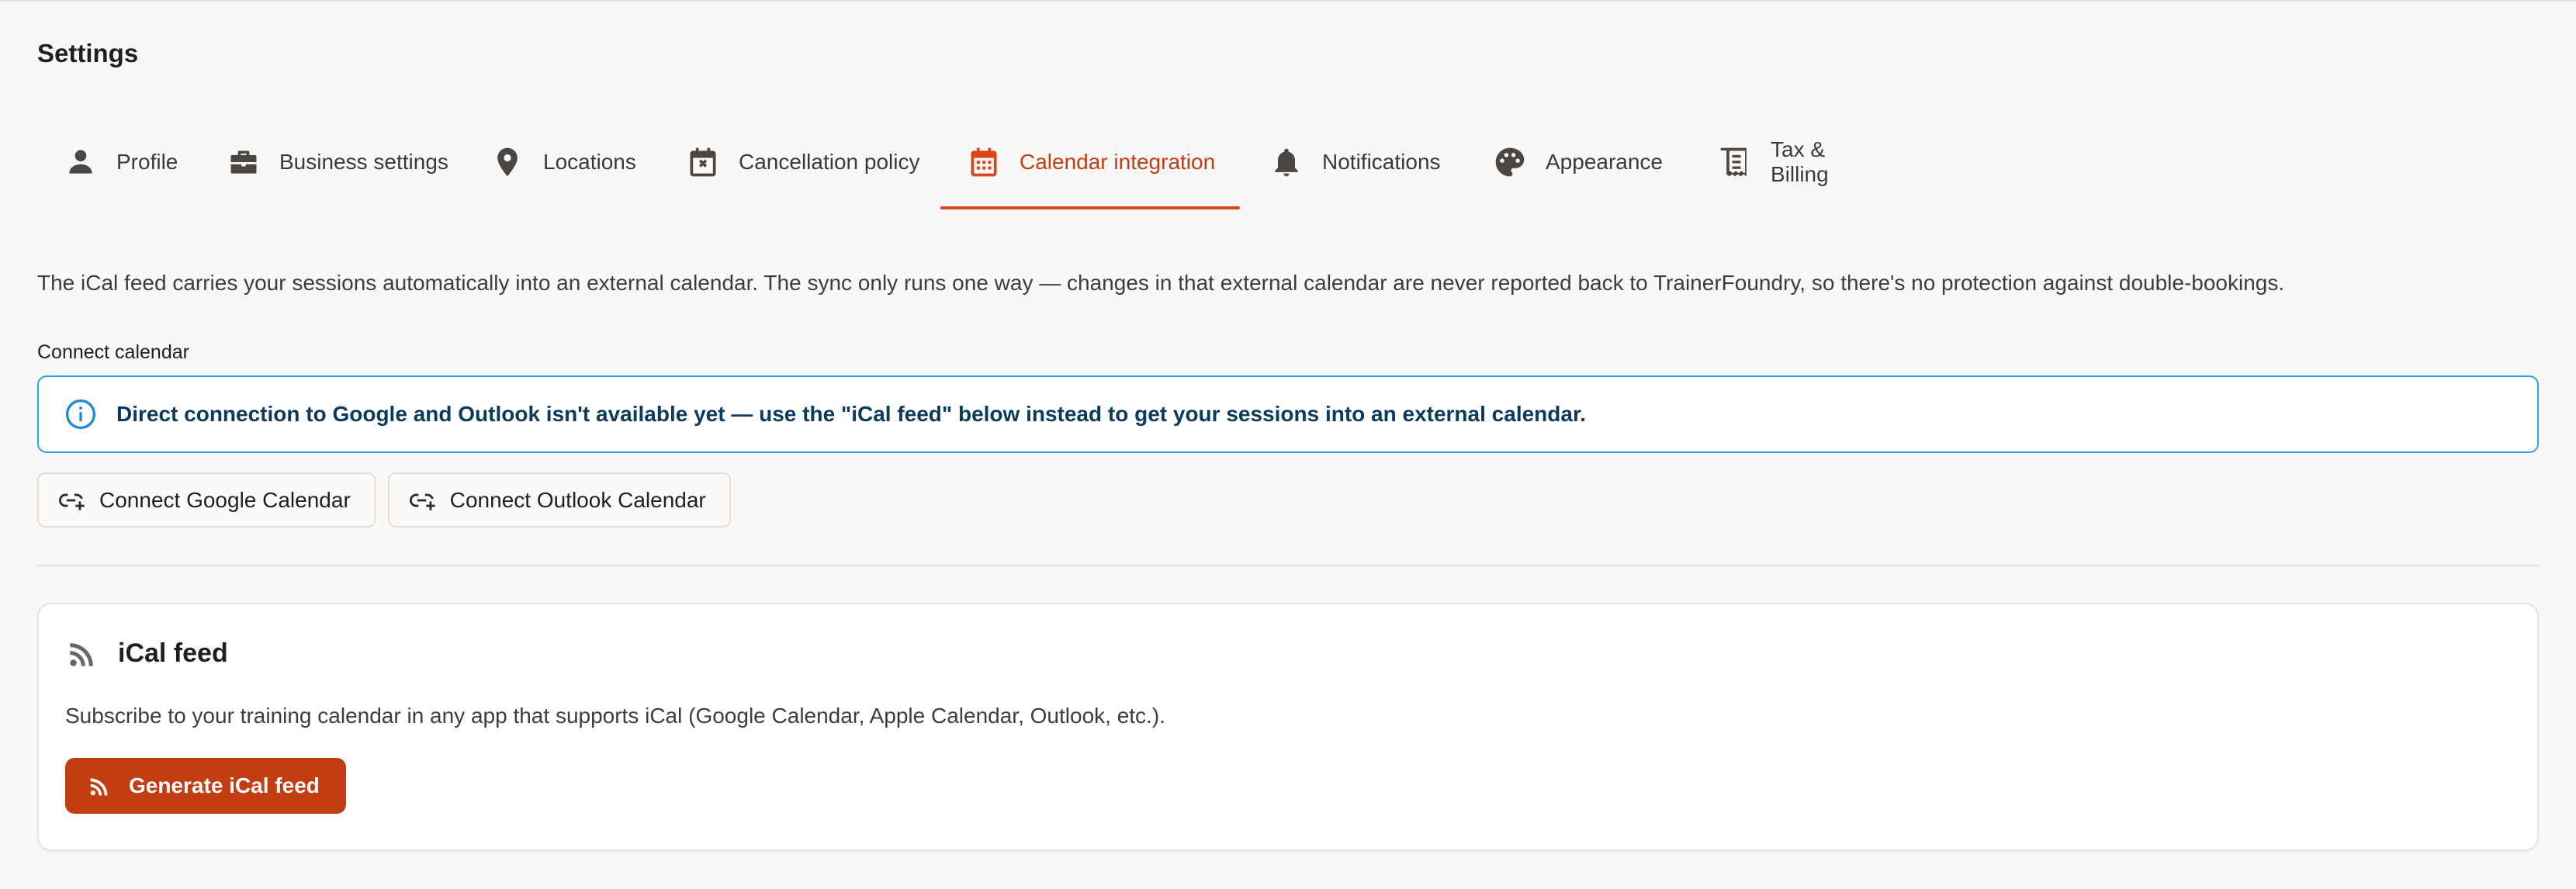 The height and width of the screenshot is (889, 2576). Describe the element at coordinates (507, 162) in the screenshot. I see `location-pin-icon` at that location.